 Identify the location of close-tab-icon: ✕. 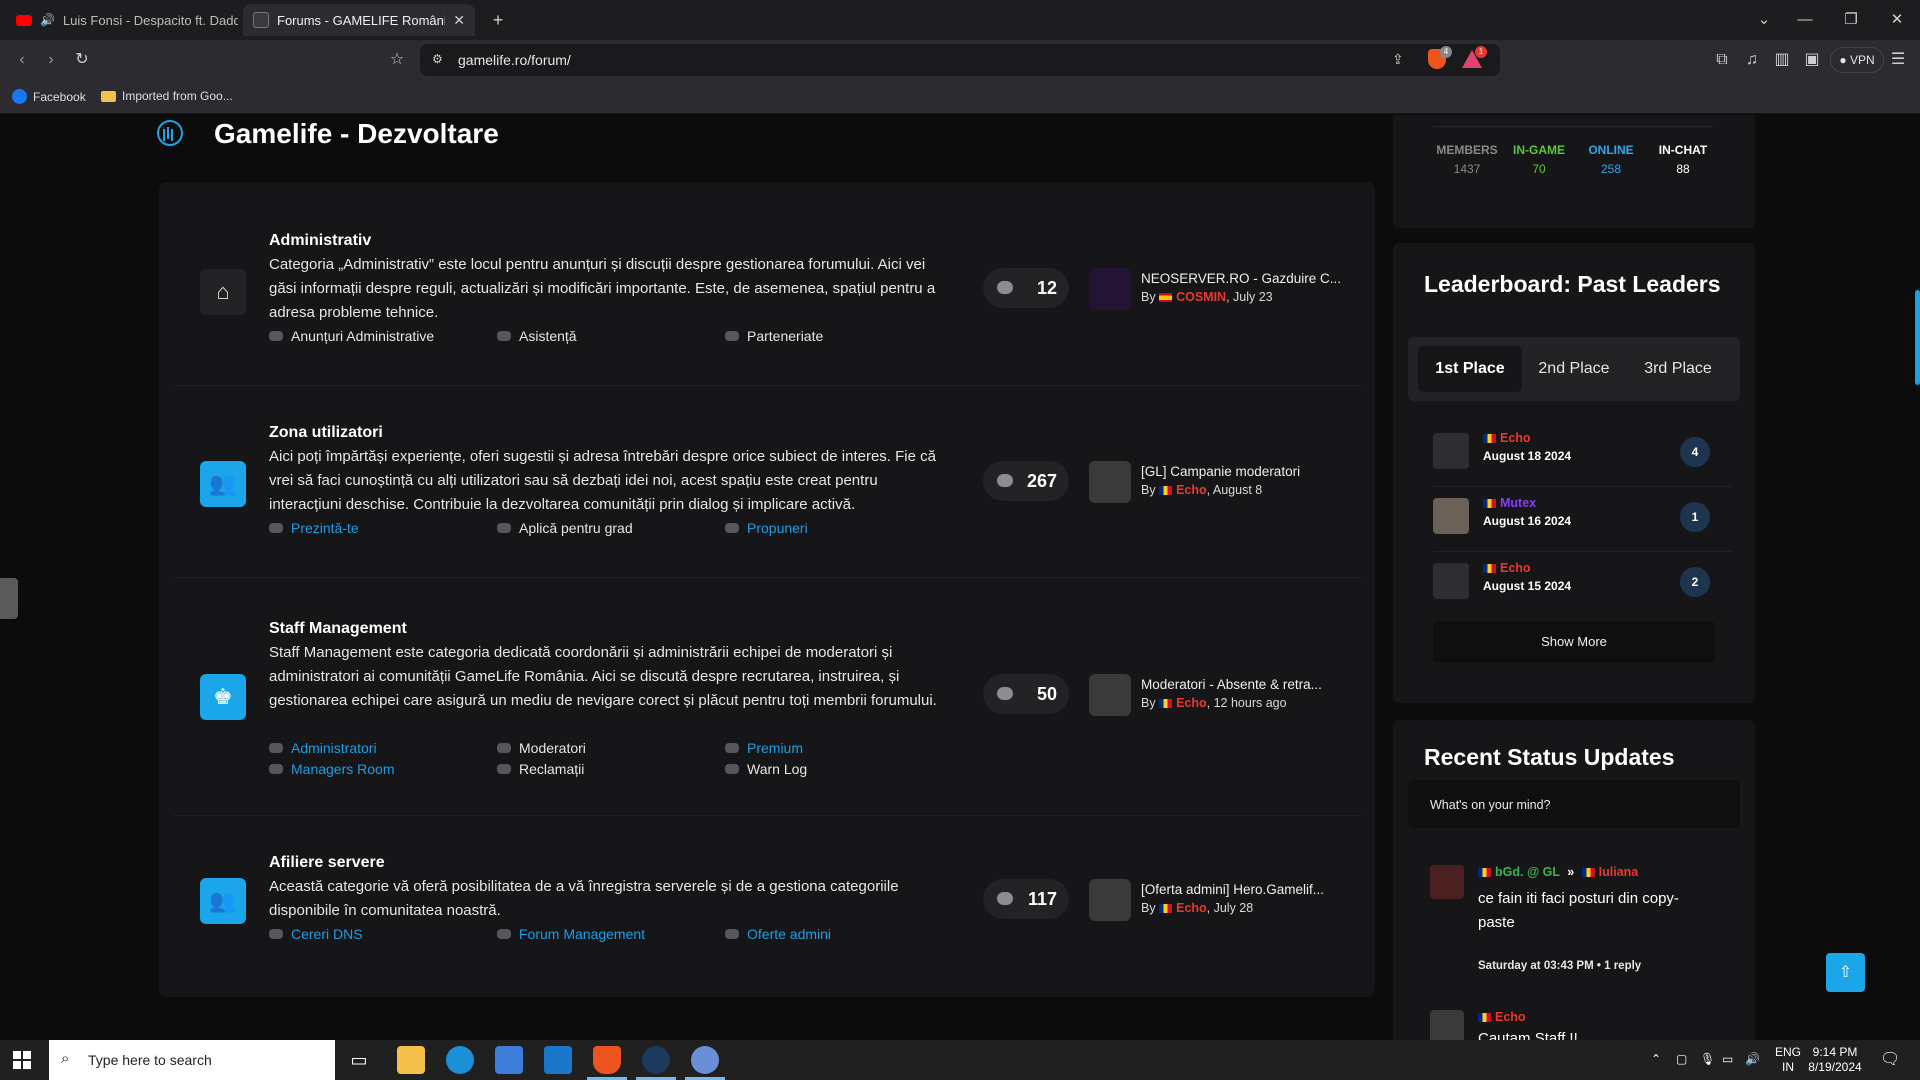
(459, 20).